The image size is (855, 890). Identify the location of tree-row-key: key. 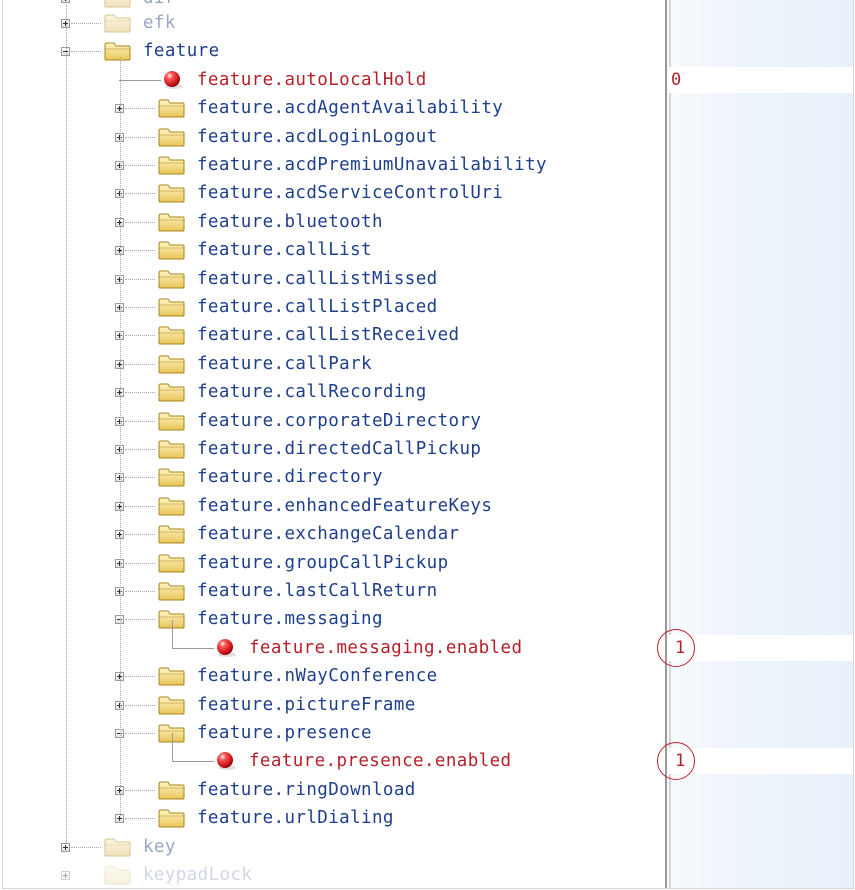
(428, 847).